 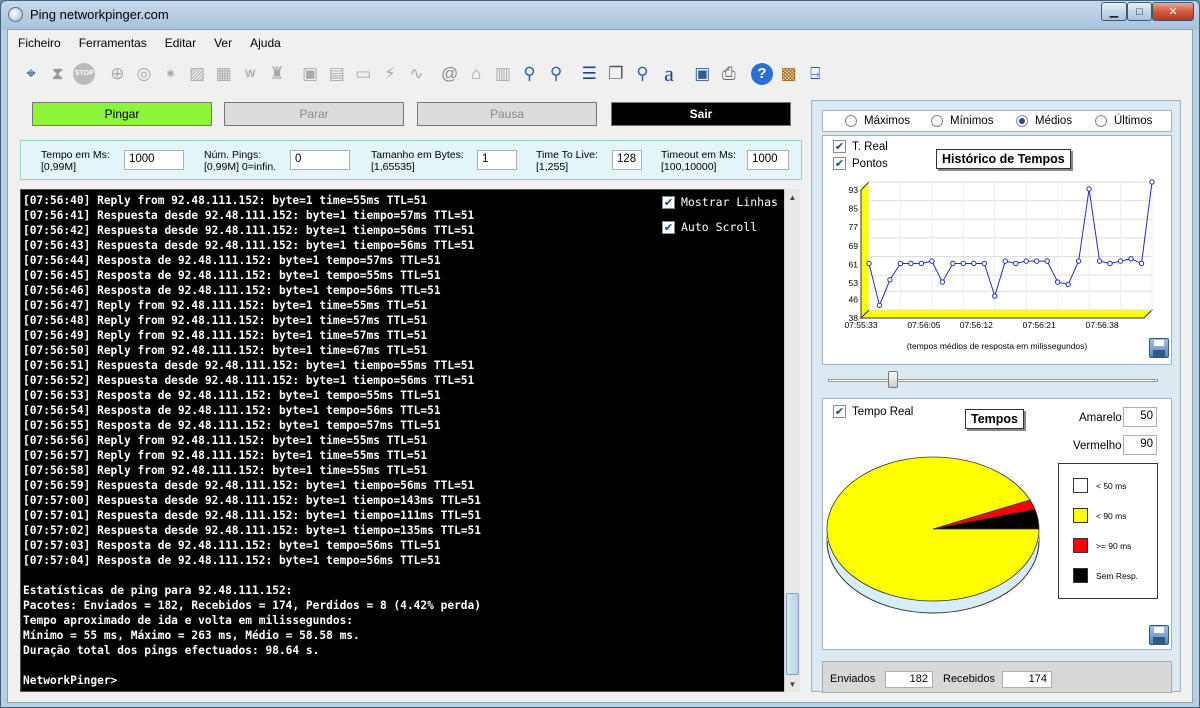 What do you see at coordinates (158, 590) in the screenshot?
I see `console-line: Estatísticas de ping para 92.48.111.152:` at bounding box center [158, 590].